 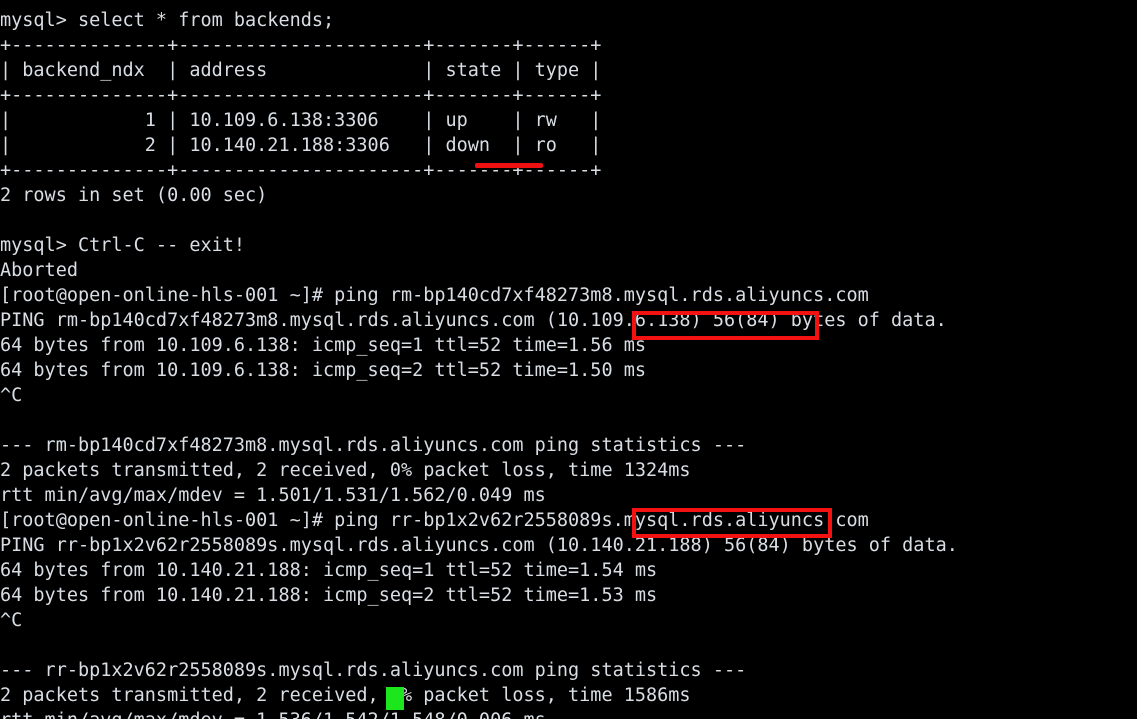 I want to click on table-row: | 1 | 10.109.6.138:3306 | up | rw |, so click(x=301, y=120).